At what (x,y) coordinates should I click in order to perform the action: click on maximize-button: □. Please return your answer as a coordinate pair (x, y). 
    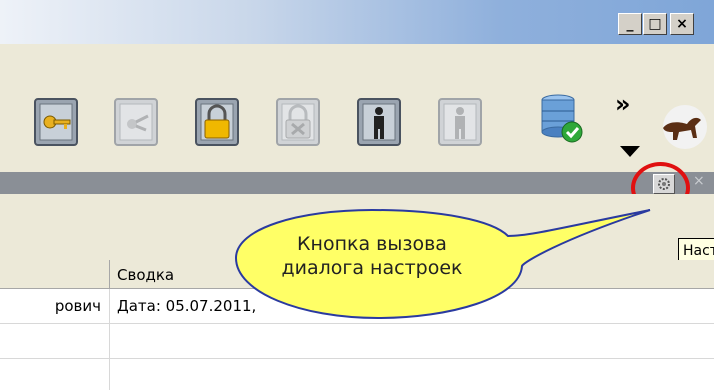
    Looking at the image, I should click on (655, 24).